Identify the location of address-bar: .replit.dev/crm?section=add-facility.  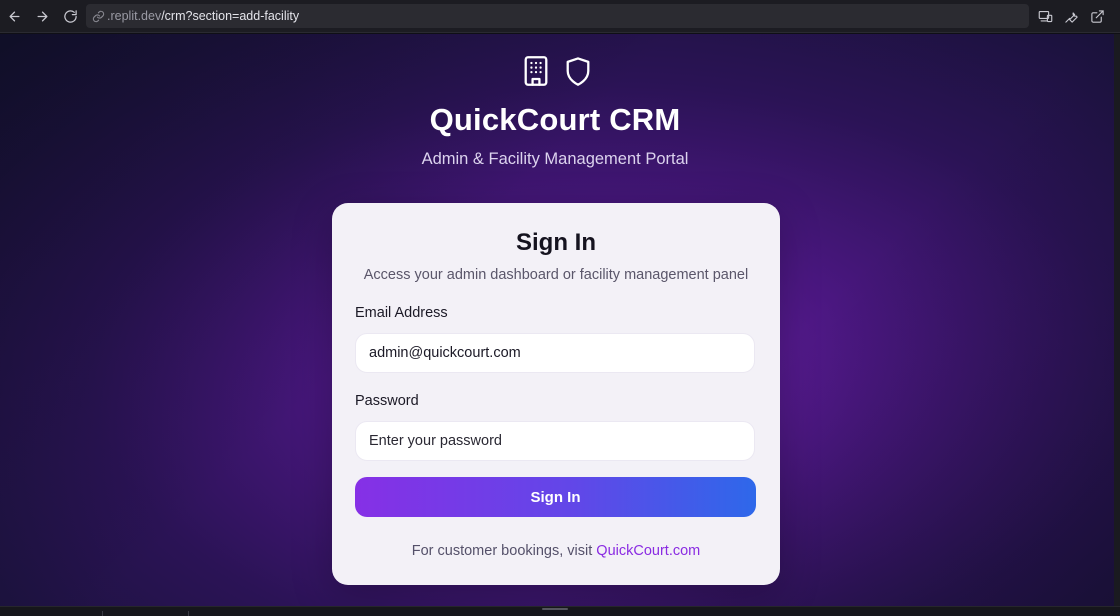
(557, 16).